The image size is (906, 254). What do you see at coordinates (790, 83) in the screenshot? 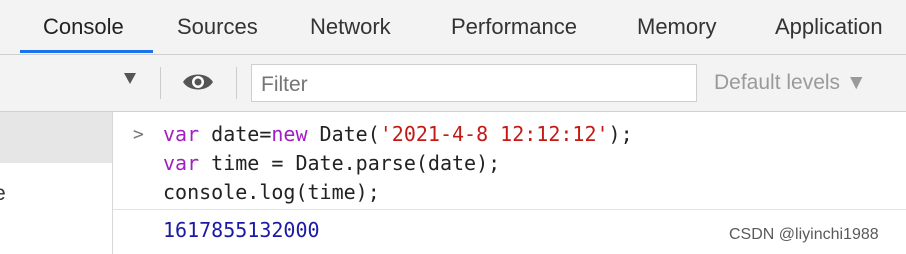
I see `default-levels-dropdown: Default levels ▼` at bounding box center [790, 83].